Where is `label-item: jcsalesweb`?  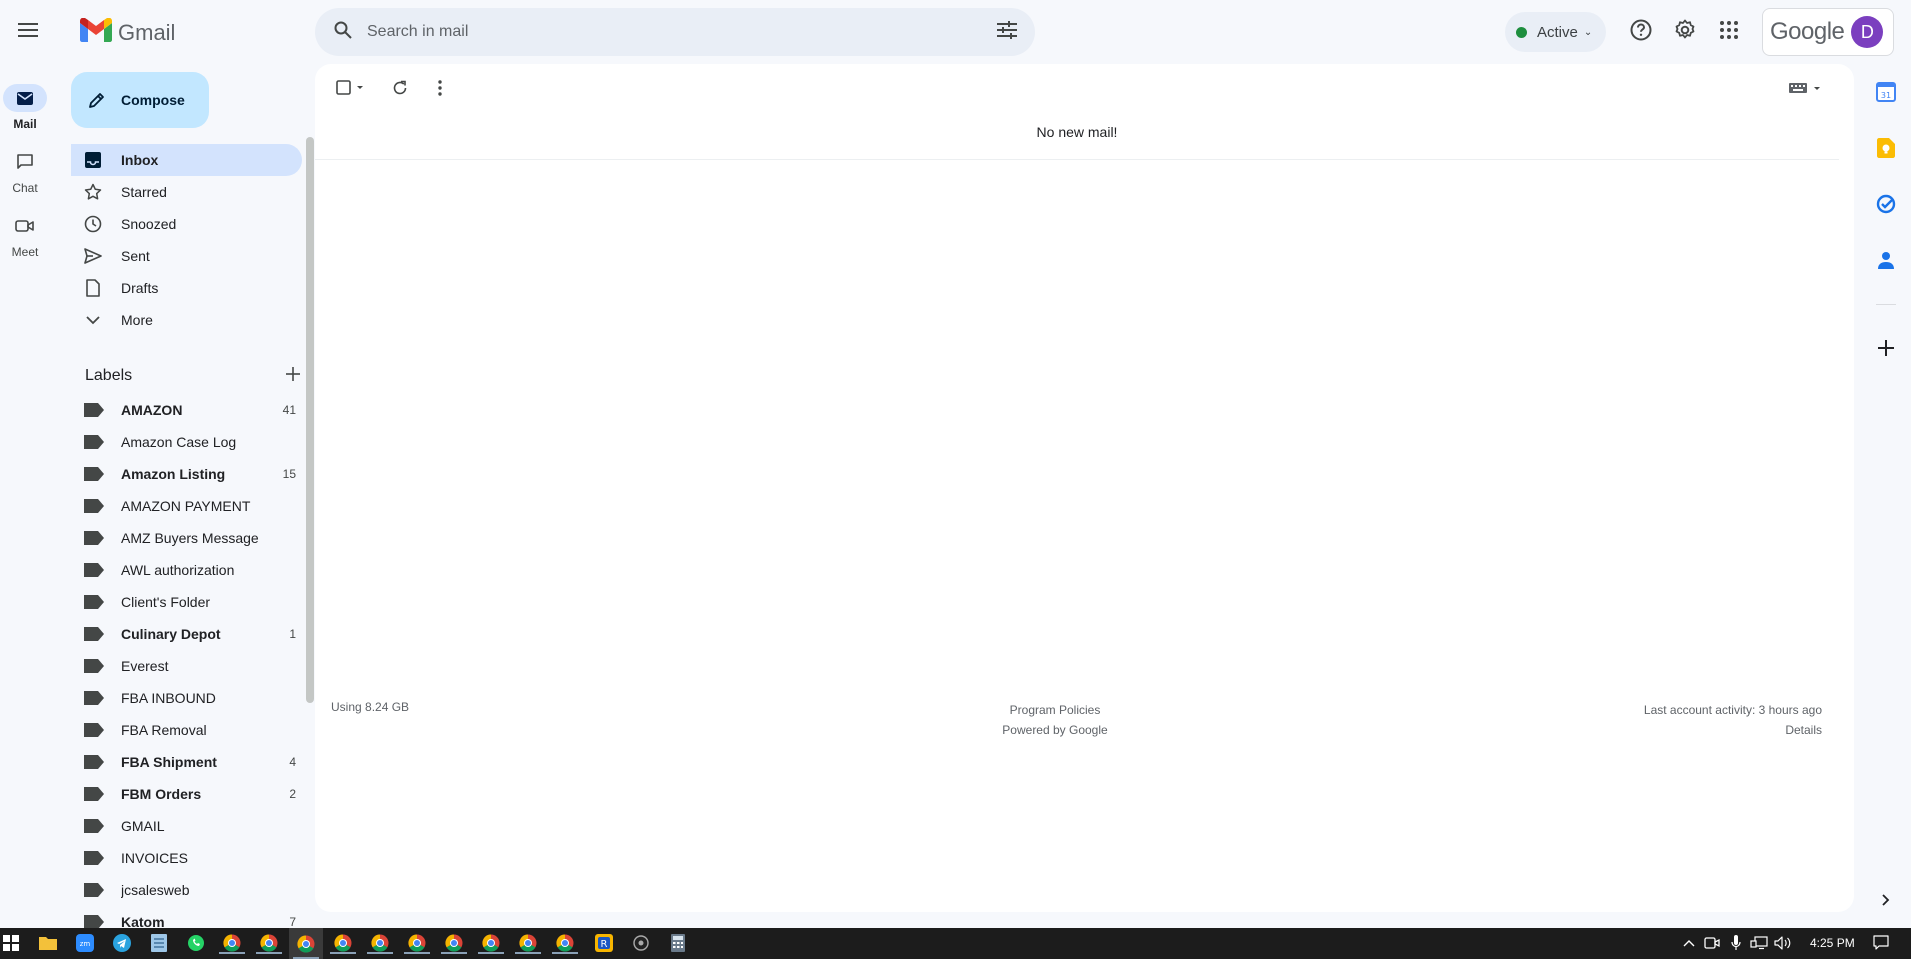 label-item: jcsalesweb is located at coordinates (186, 890).